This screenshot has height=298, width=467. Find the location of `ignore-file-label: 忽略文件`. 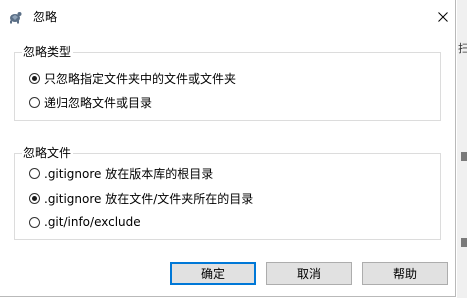

ignore-file-label: 忽略文件 is located at coordinates (48, 153).